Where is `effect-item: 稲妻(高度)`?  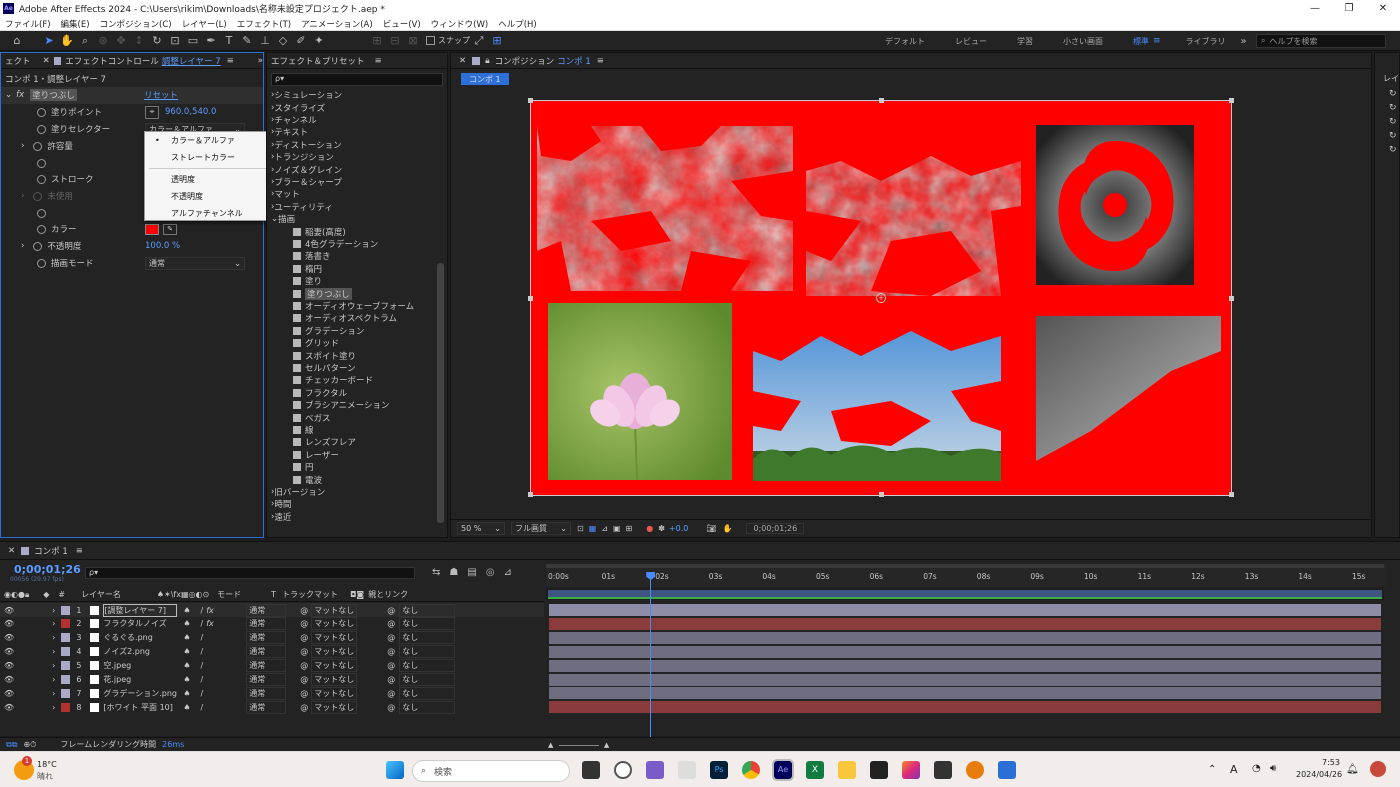 effect-item: 稲妻(高度) is located at coordinates (352, 231).